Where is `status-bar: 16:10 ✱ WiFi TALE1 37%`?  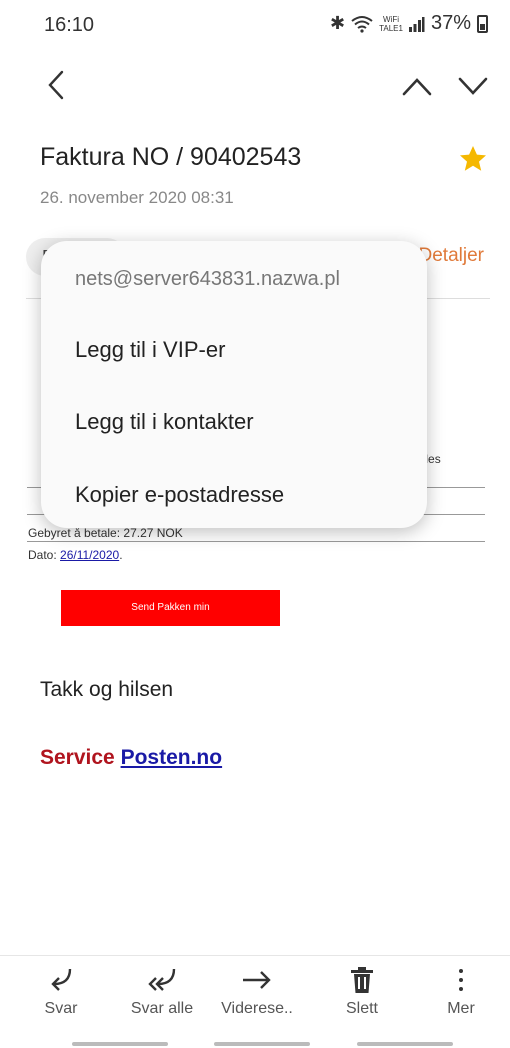
status-bar: 16:10 ✱ WiFi TALE1 37% is located at coordinates (255, 28).